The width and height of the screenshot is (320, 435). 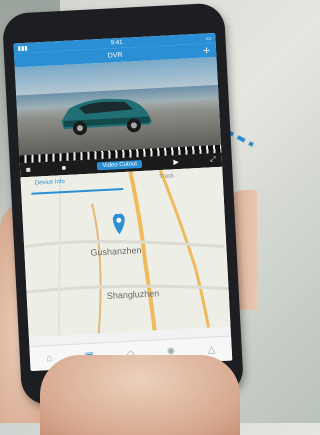 I want to click on car-image, so click(x=106, y=117).